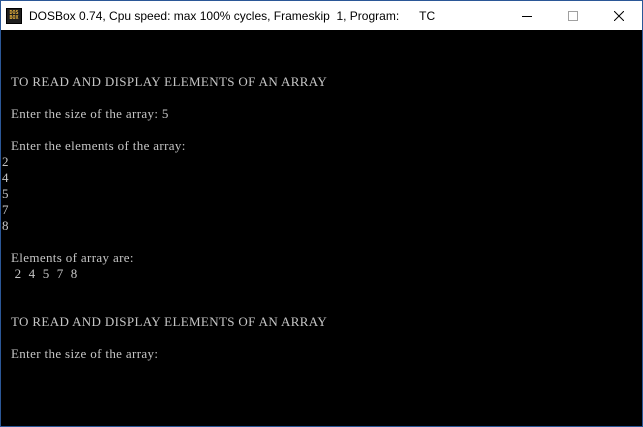 The width and height of the screenshot is (643, 427). I want to click on maximize-icon, so click(573, 15).